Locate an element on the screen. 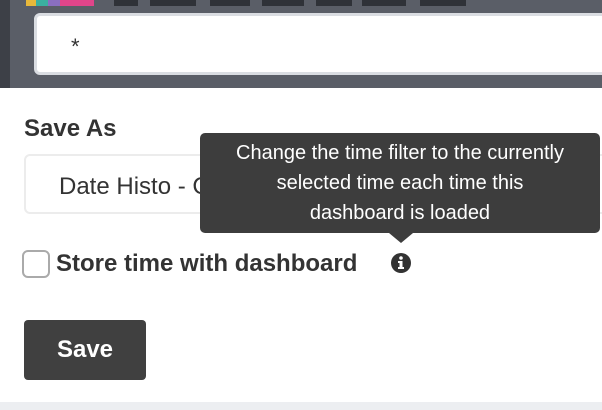 Image resolution: width=602 pixels, height=410 pixels. tooltip-line: Change the time filter to the currently is located at coordinates (400, 153).